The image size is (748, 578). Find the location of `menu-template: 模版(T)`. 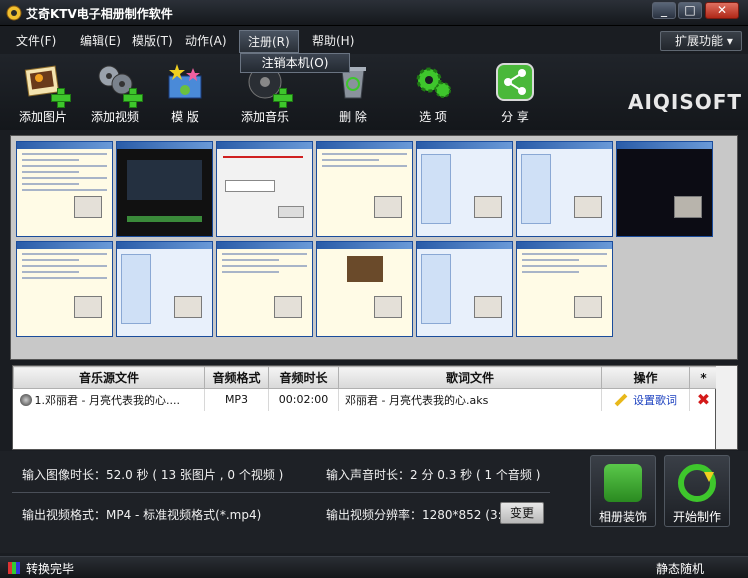

menu-template: 模版(T) is located at coordinates (152, 40).